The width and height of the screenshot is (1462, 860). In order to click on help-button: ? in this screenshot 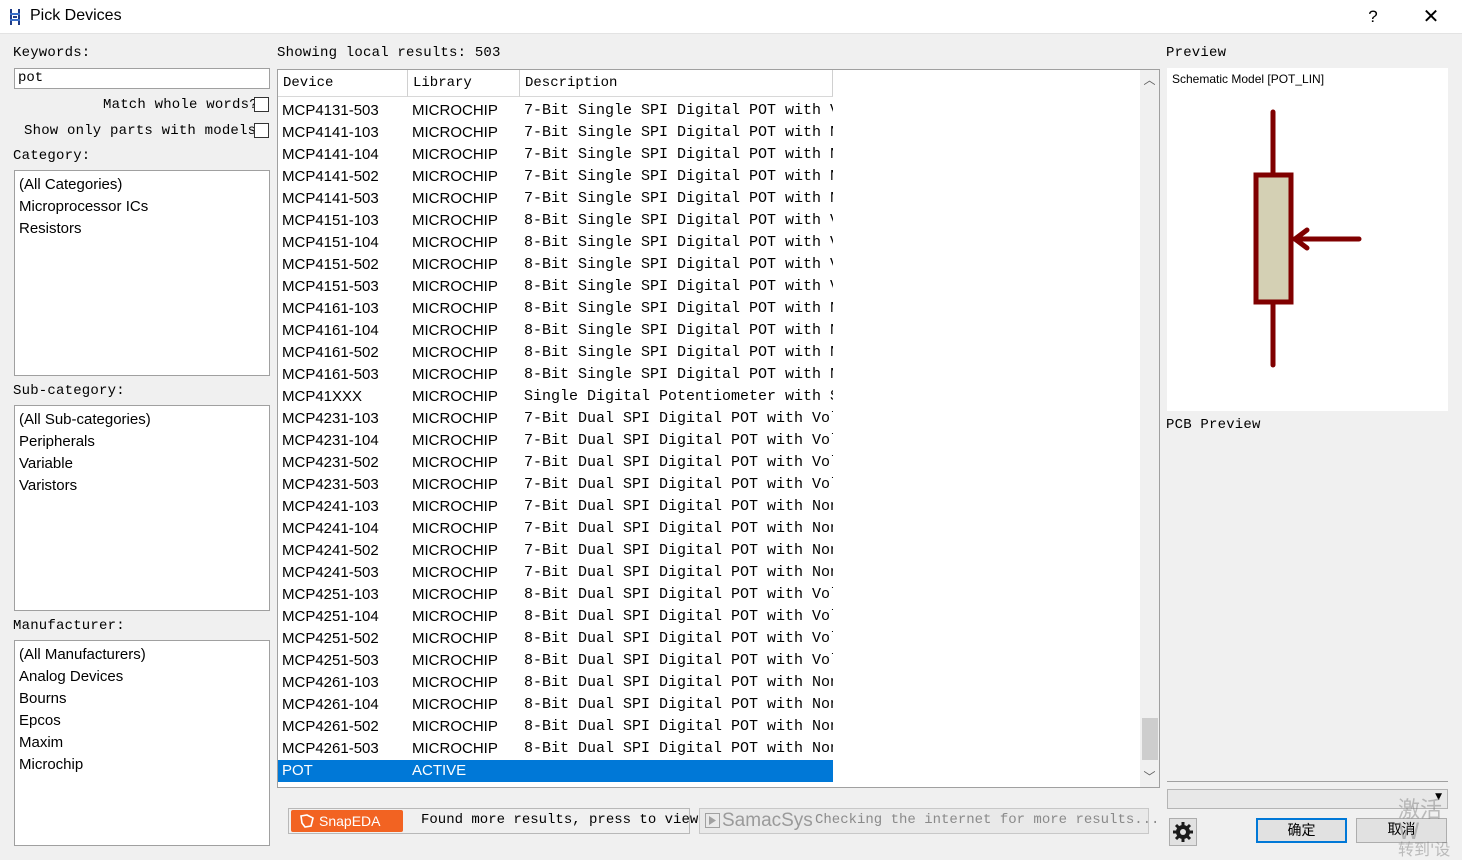, I will do `click(1373, 17)`.